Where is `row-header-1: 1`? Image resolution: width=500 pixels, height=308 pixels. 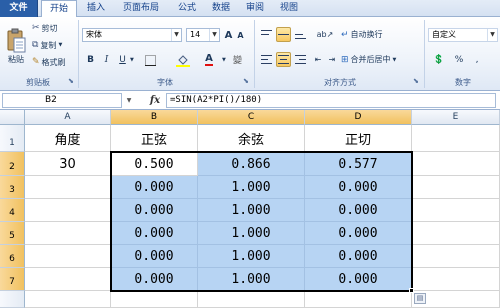
row-header-1: 1 is located at coordinates (12, 138).